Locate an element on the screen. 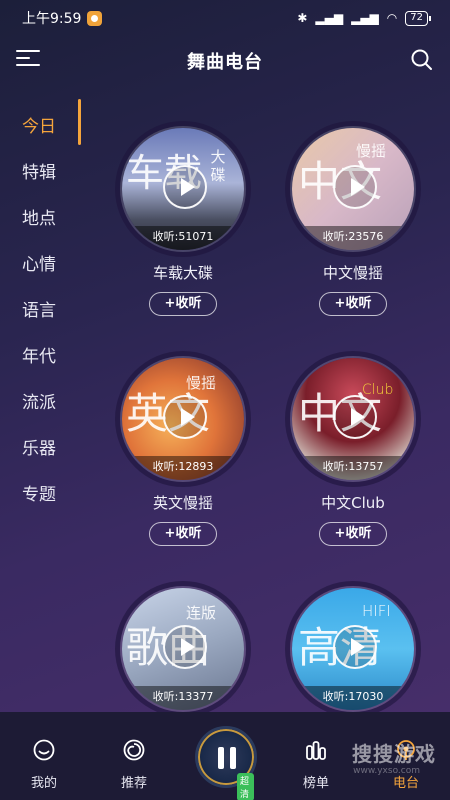 The image size is (450, 800). smile-icon is located at coordinates (44, 750).